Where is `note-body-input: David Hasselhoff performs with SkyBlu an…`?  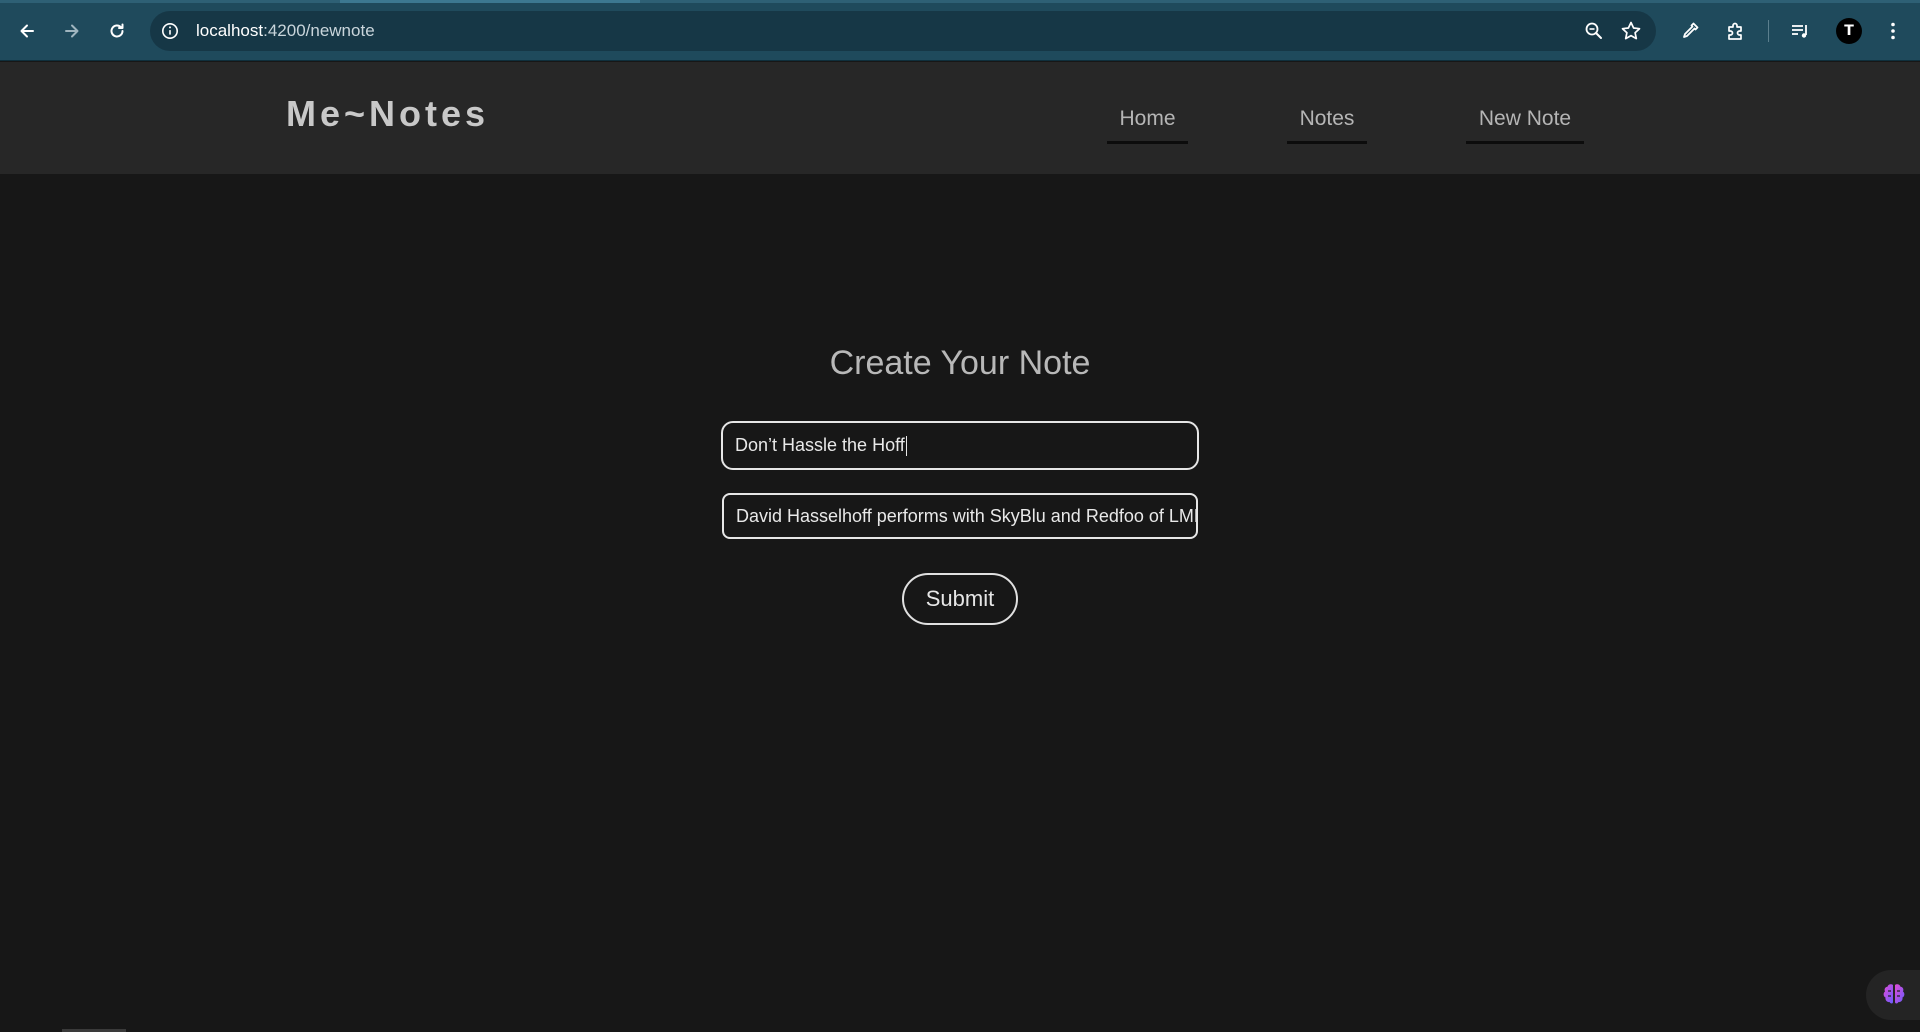
note-body-input: David Hasselhoff performs with SkyBlu an… is located at coordinates (960, 516).